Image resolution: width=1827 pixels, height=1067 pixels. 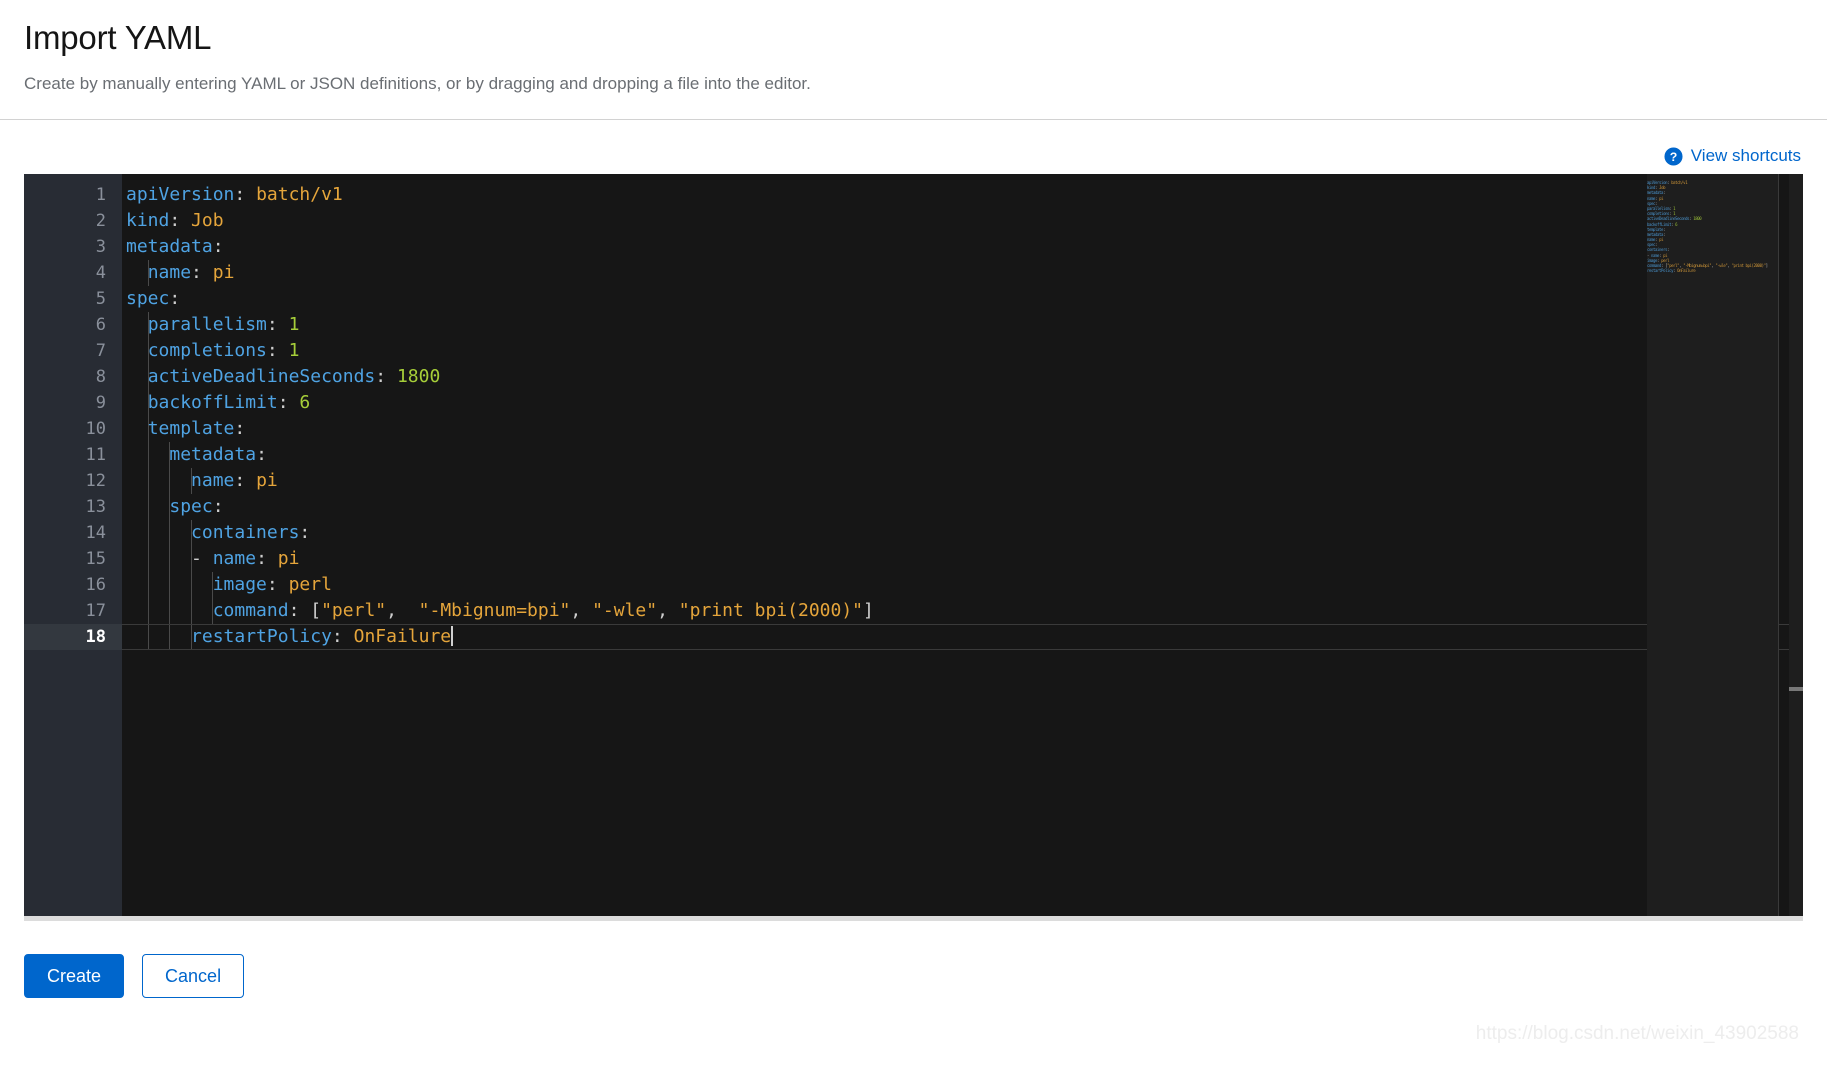 What do you see at coordinates (100, 221) in the screenshot?
I see `line-number: 2` at bounding box center [100, 221].